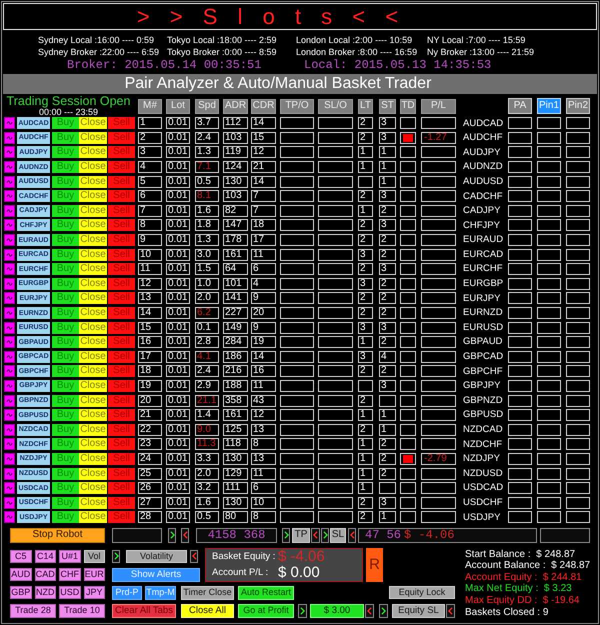  Describe the element at coordinates (338, 535) in the screenshot. I see `sl-button: SL` at that location.